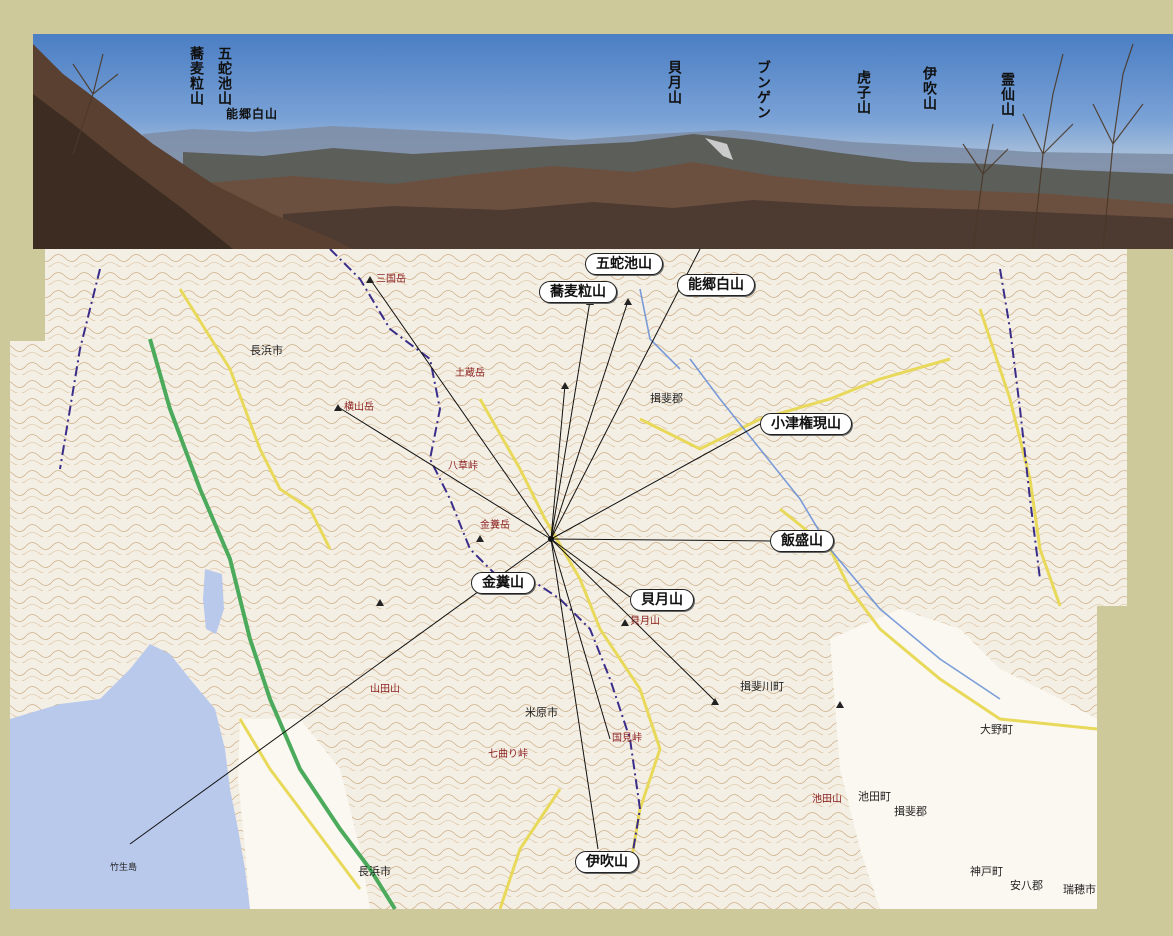 The width and height of the screenshot is (1173, 936). I want to click on callout-sobamugi: 蕎麦粒山, so click(578, 292).